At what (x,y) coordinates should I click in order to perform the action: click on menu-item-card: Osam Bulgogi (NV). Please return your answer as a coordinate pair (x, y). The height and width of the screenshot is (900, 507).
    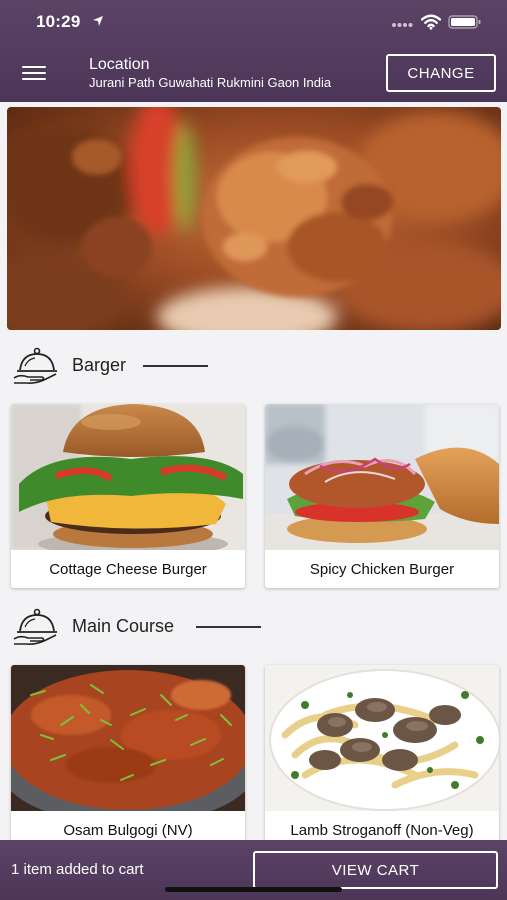
    Looking at the image, I should click on (128, 757).